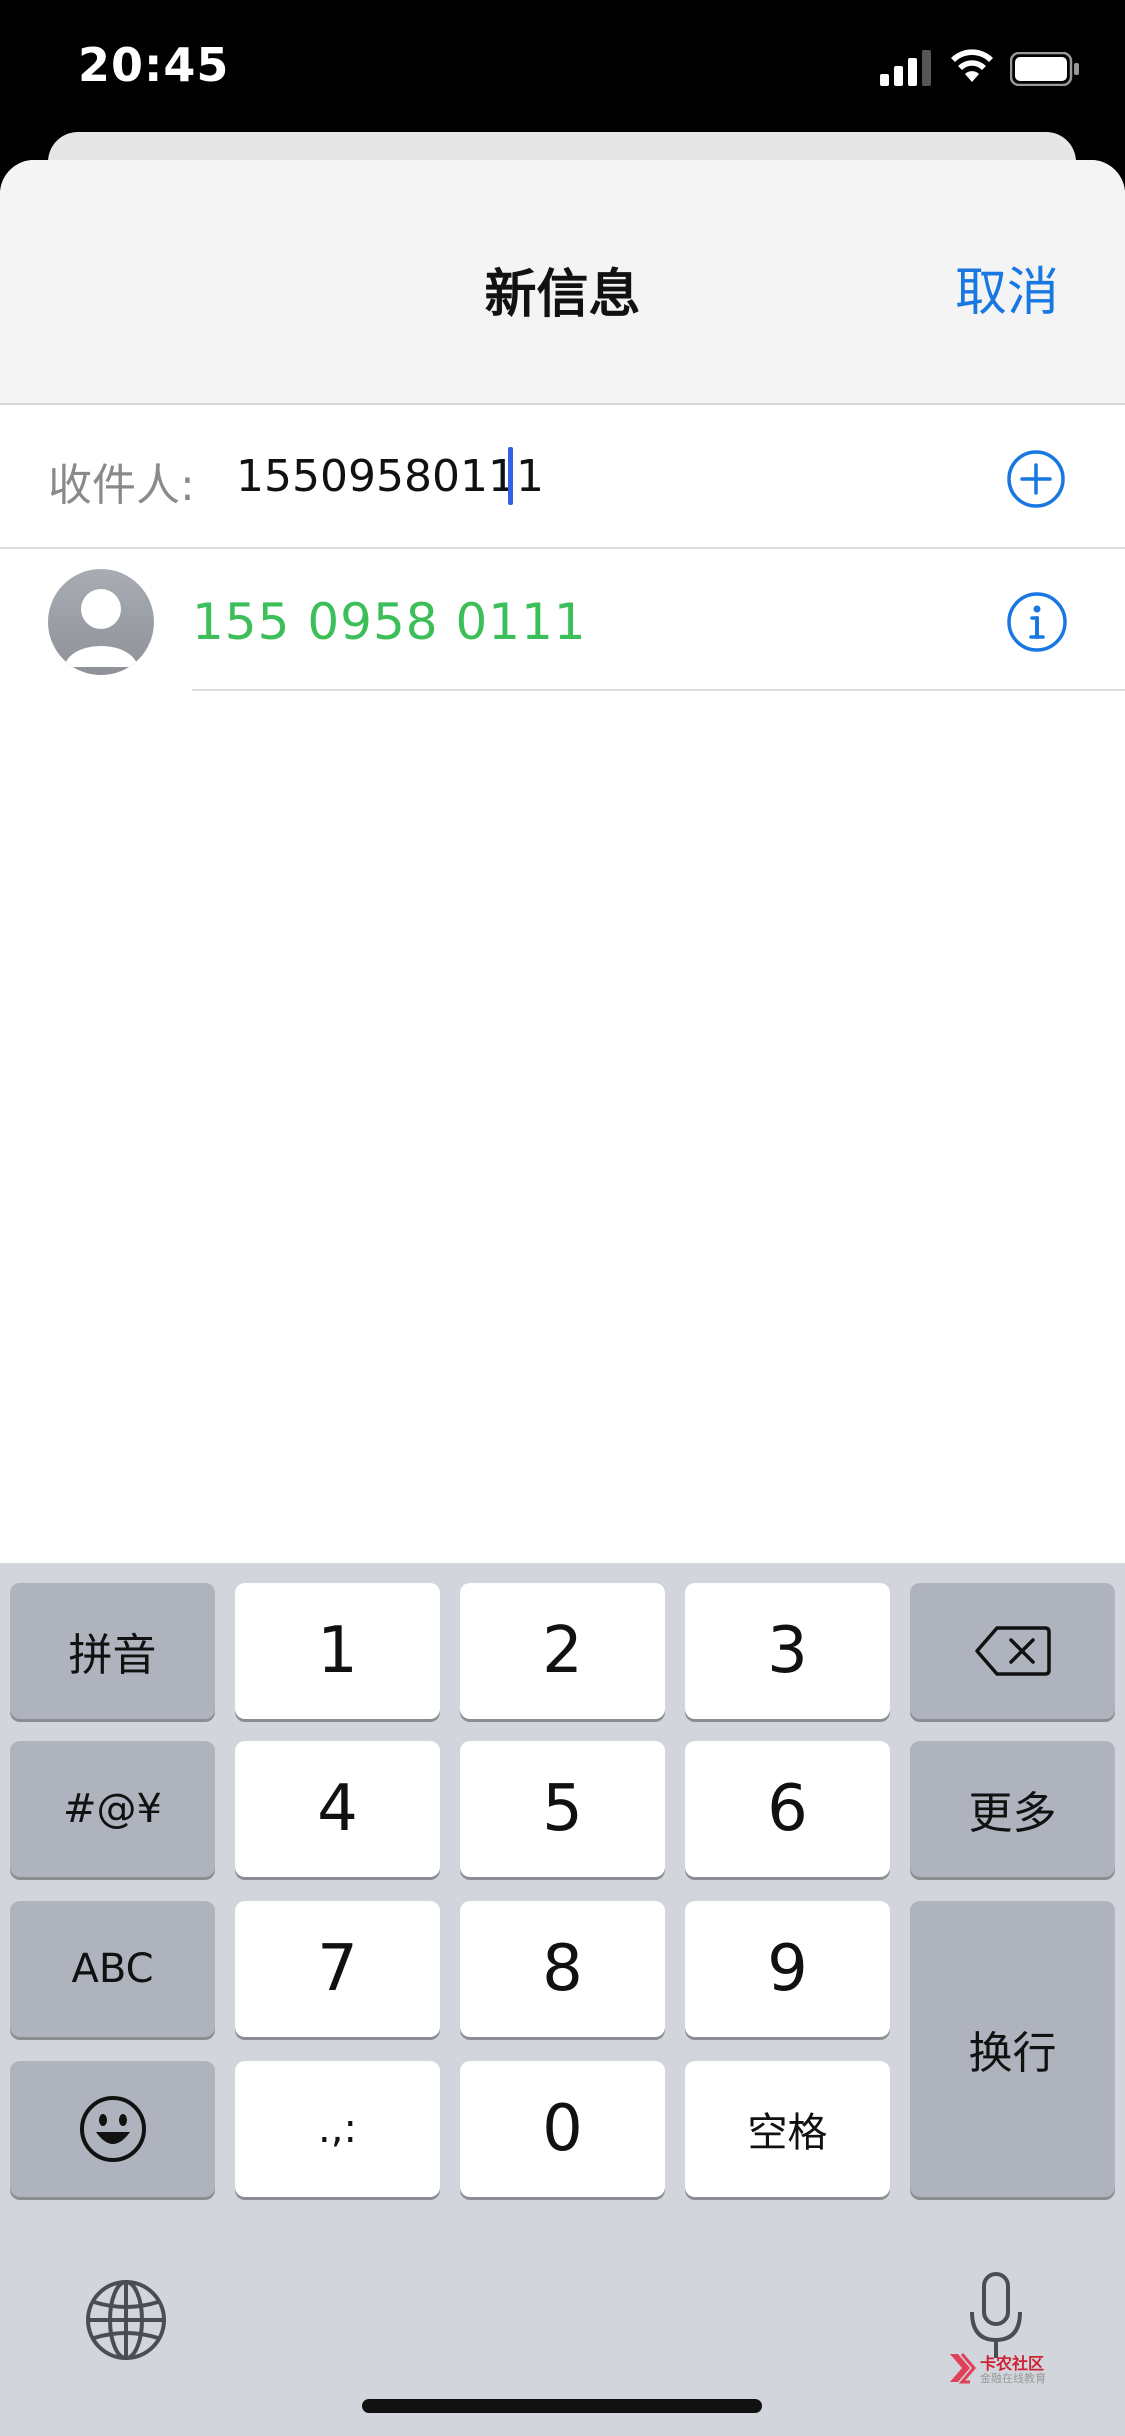  I want to click on key-space: 空格, so click(787, 2129).